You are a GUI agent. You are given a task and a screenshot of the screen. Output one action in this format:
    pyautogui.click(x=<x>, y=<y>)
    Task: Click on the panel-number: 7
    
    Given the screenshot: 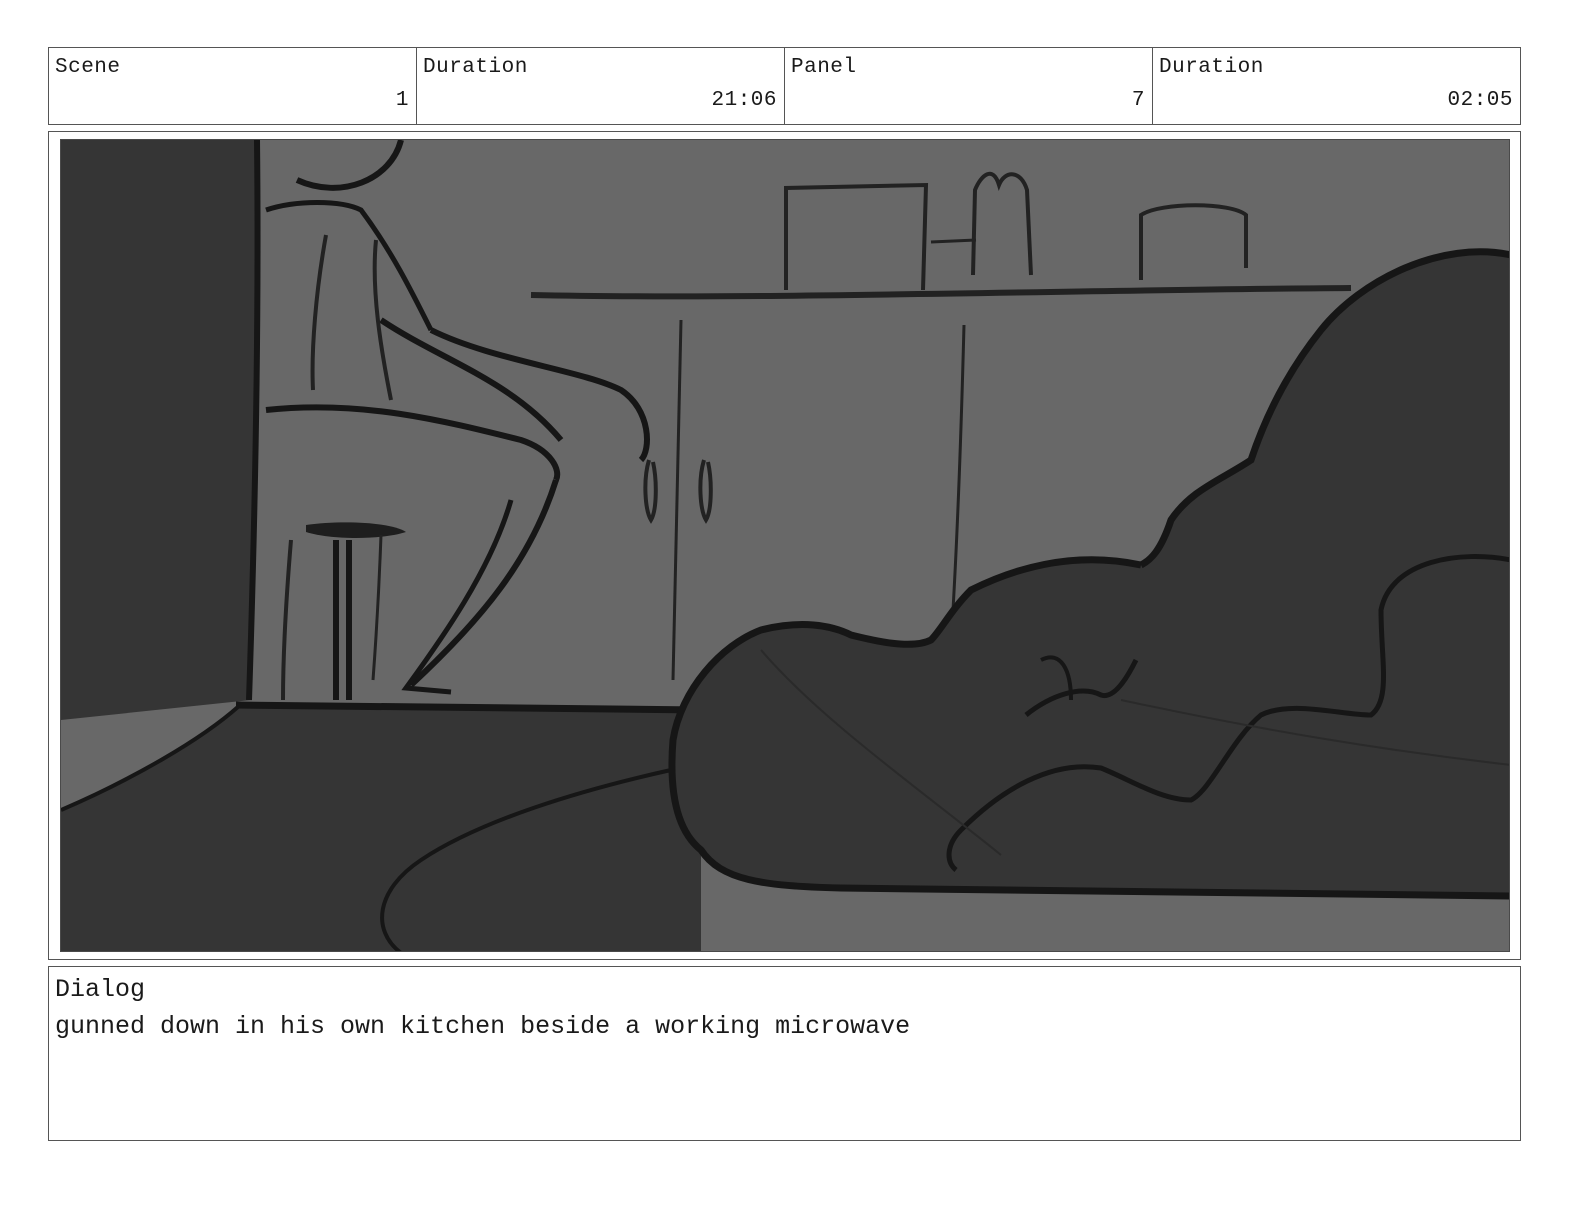 What is the action you would take?
    pyautogui.click(x=1138, y=100)
    